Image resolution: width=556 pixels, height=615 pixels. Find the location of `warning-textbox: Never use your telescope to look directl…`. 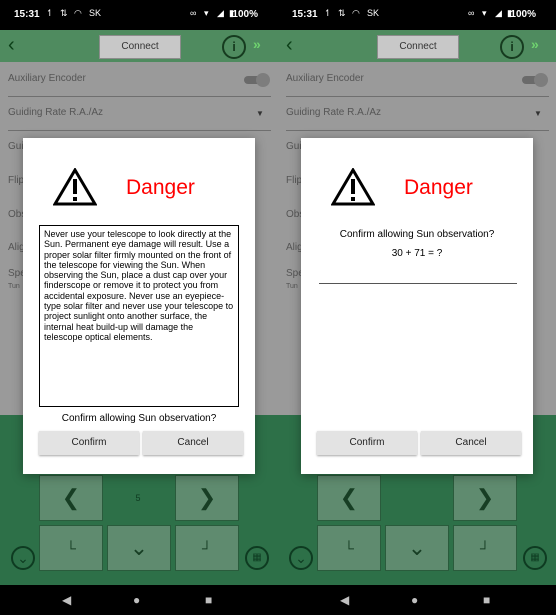

warning-textbox: Never use your telescope to look directl… is located at coordinates (139, 316).